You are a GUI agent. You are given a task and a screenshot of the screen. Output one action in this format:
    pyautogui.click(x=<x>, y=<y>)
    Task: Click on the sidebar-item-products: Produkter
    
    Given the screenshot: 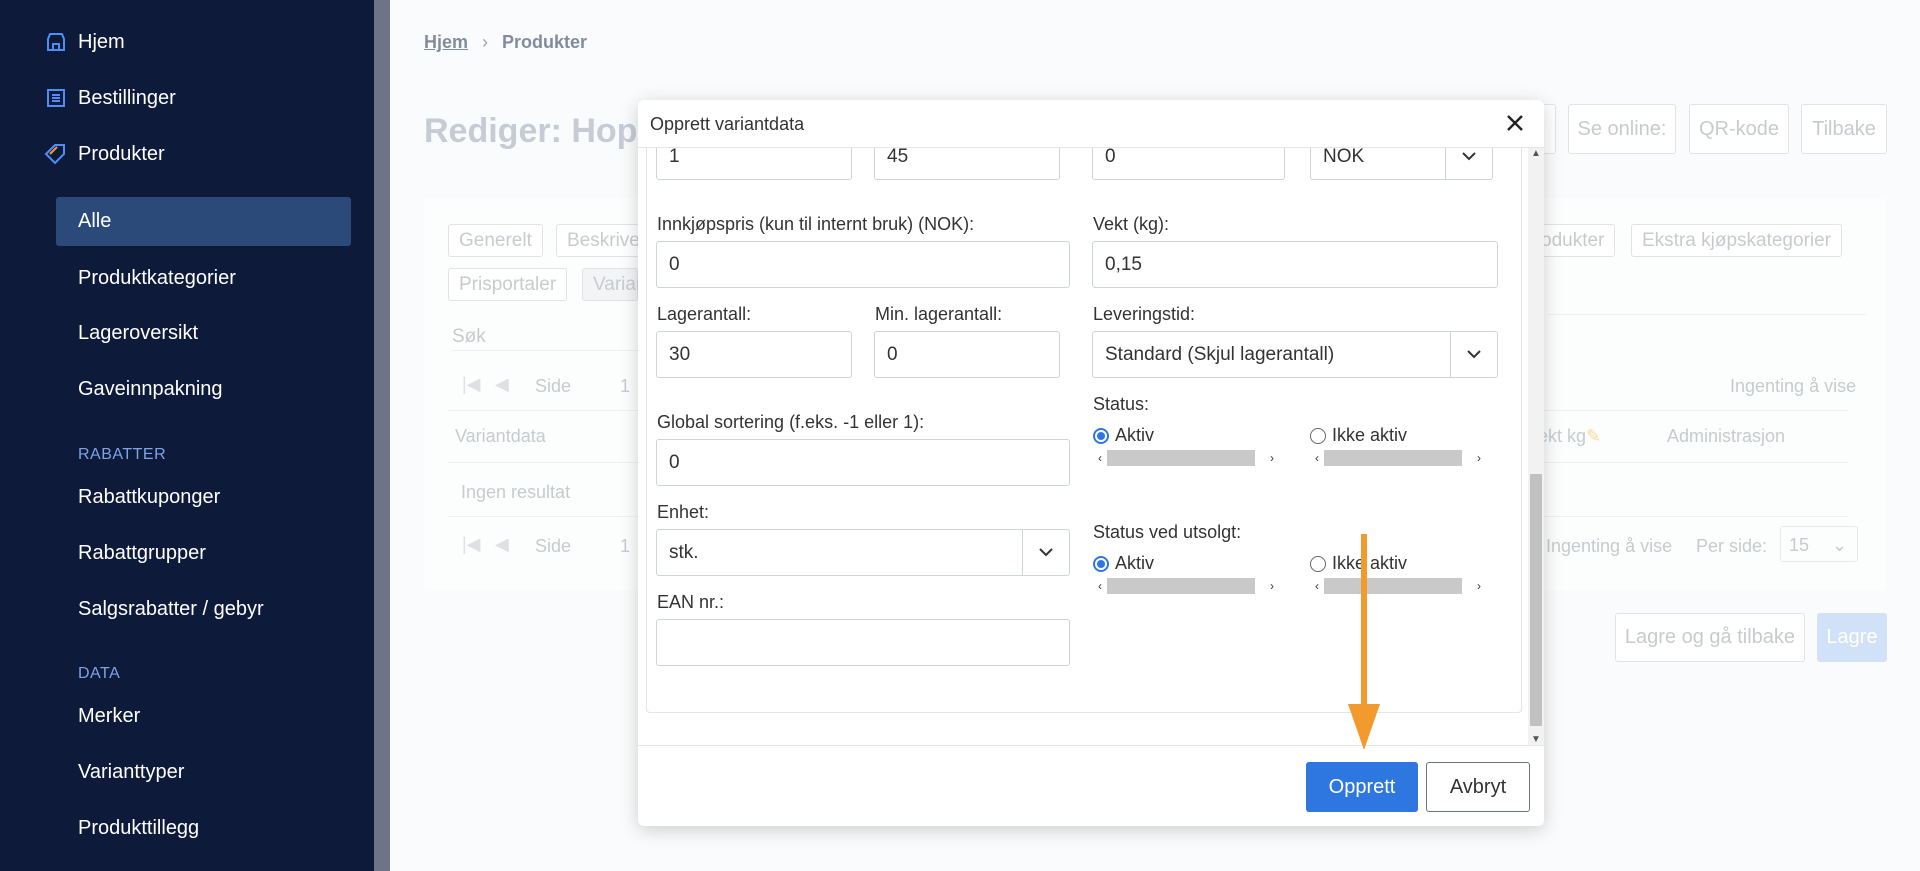 What is the action you would take?
    pyautogui.click(x=104, y=154)
    